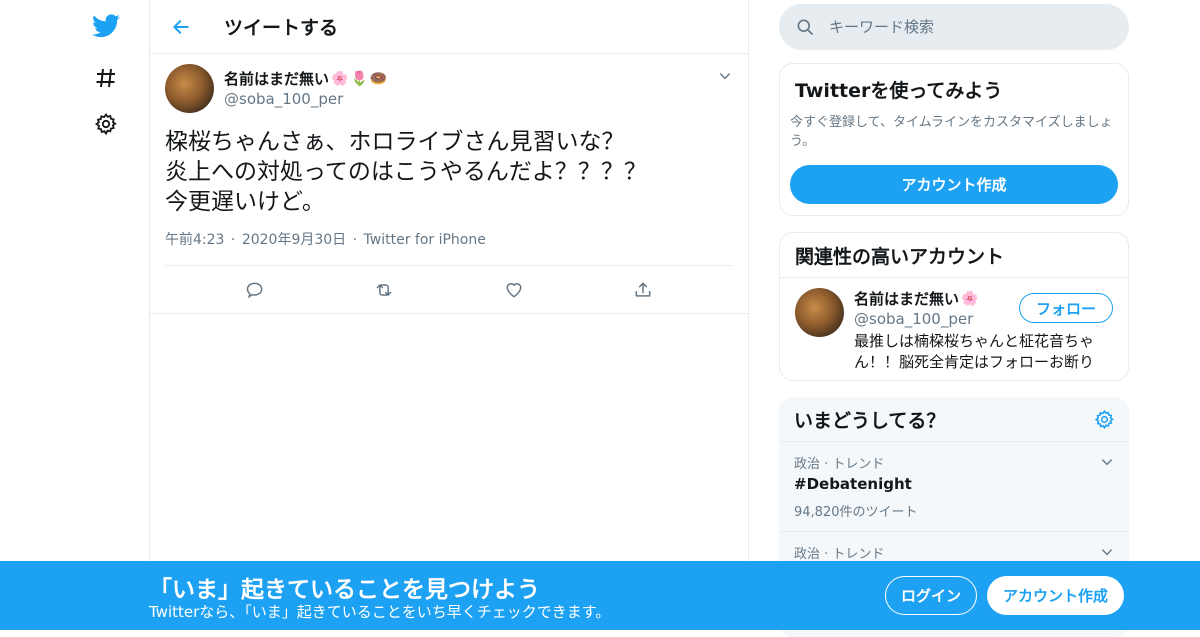 The height and width of the screenshot is (637, 1200). Describe the element at coordinates (643, 290) in the screenshot. I see `share-icon` at that location.